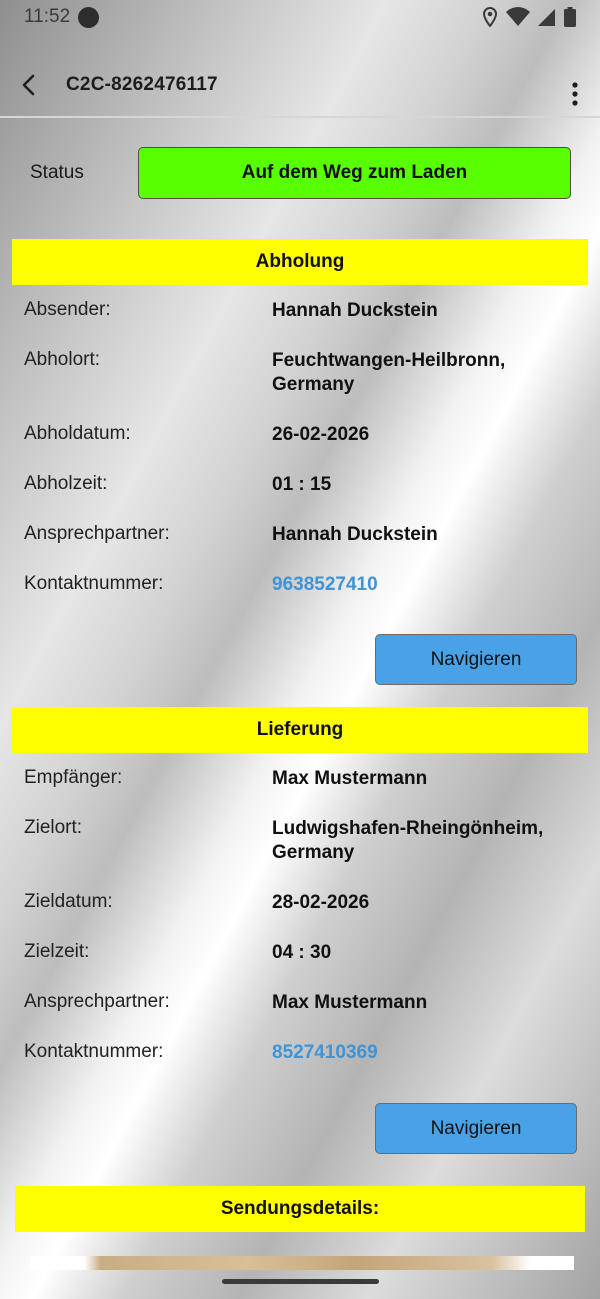  I want to click on delivery-contact-value: Max Mustermann, so click(350, 1002).